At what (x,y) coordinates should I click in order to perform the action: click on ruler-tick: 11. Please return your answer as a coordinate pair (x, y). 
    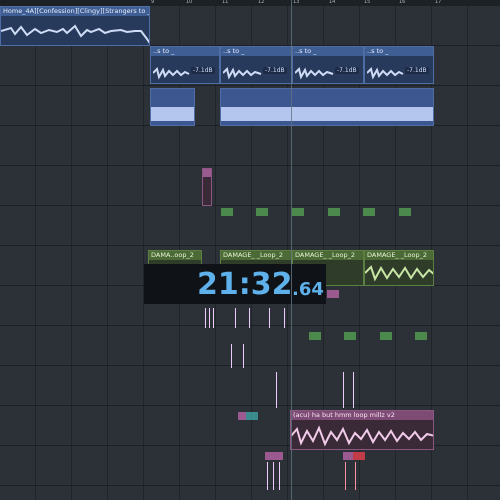
    Looking at the image, I should click on (225, 2).